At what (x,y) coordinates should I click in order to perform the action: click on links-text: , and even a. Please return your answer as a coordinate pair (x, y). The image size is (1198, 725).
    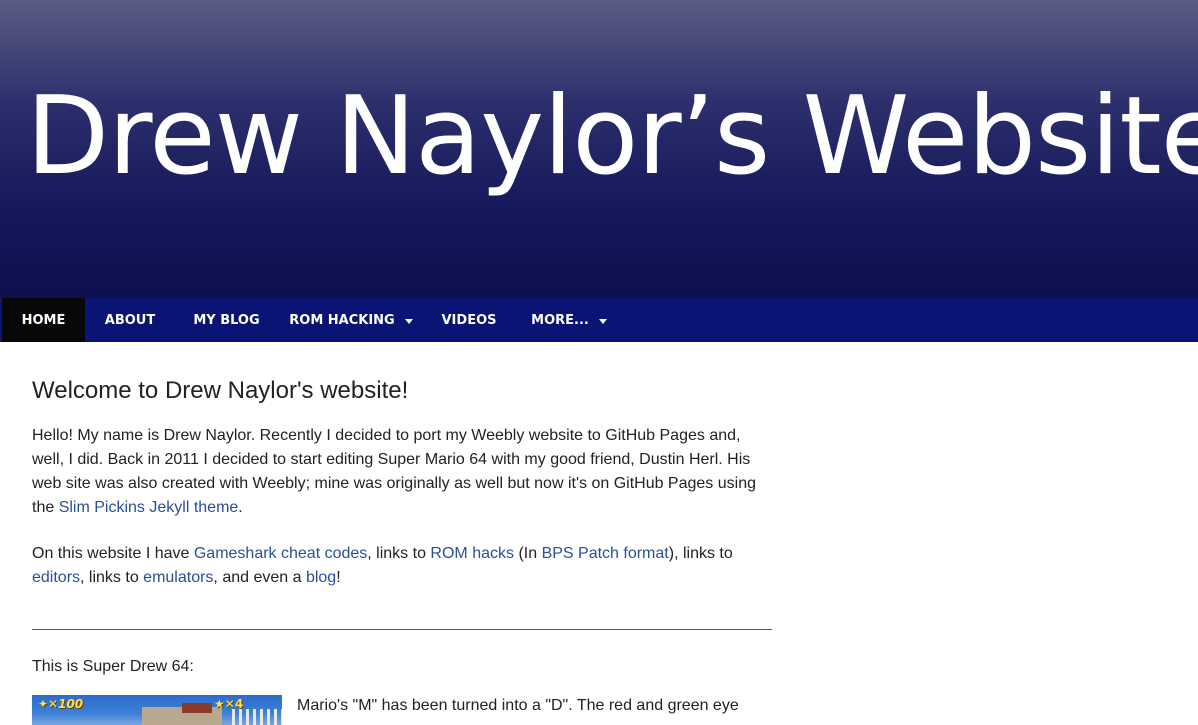
    Looking at the image, I should click on (259, 577).